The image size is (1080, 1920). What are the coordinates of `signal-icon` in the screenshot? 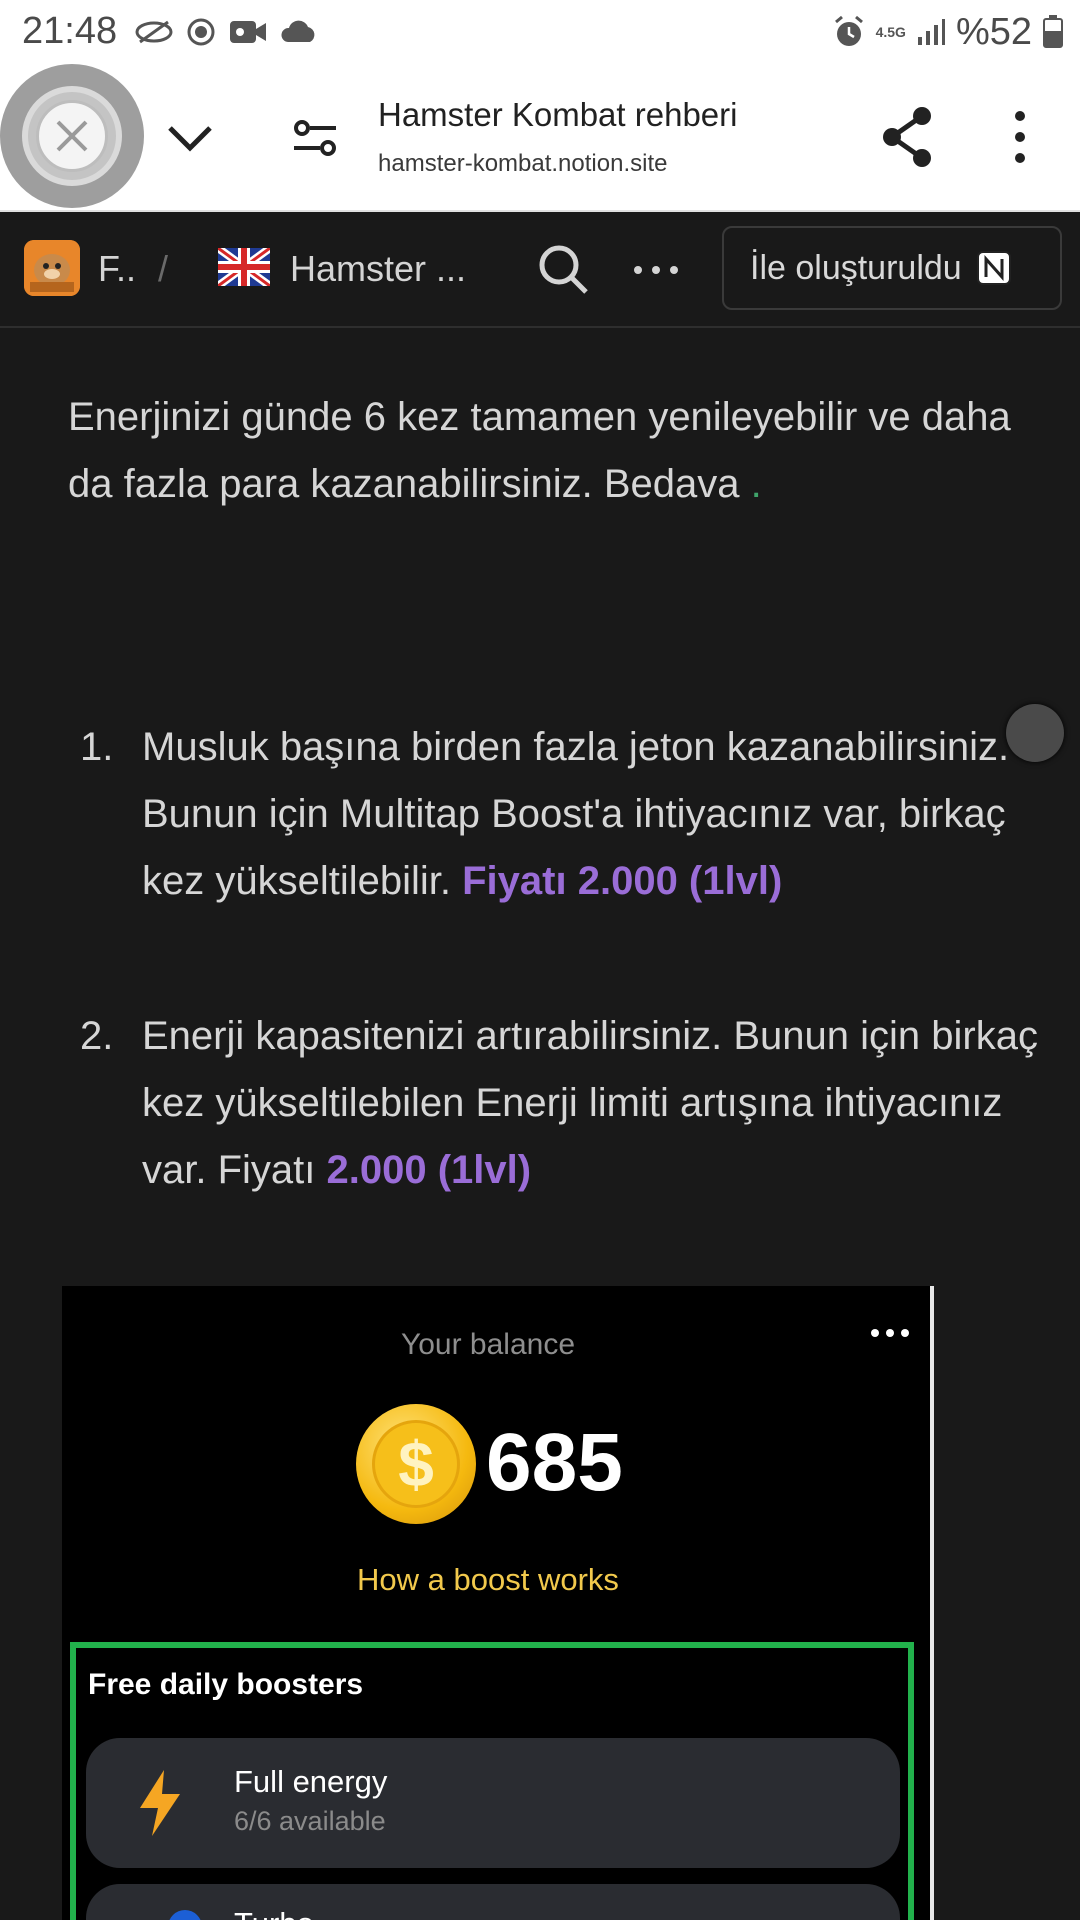 It's located at (931, 32).